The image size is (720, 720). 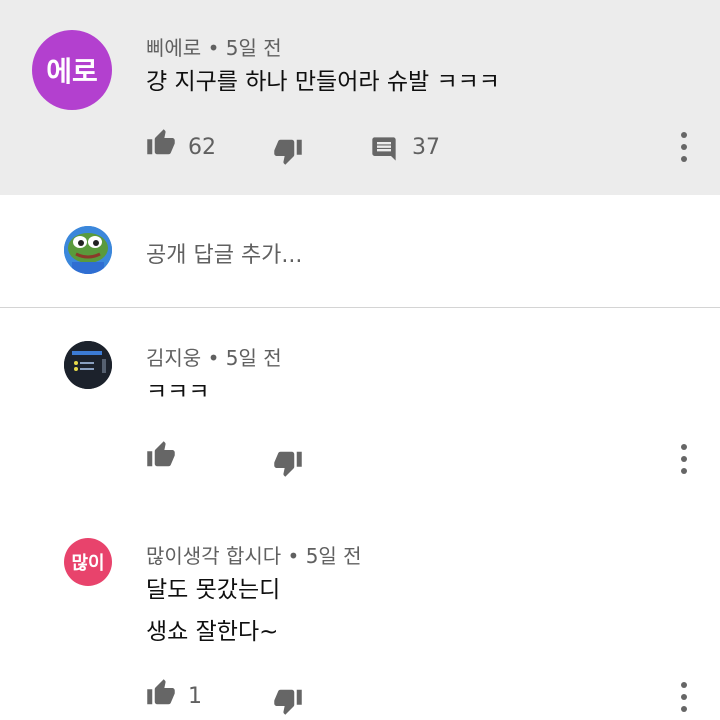 I want to click on frog-avatar-icon, so click(x=88, y=250).